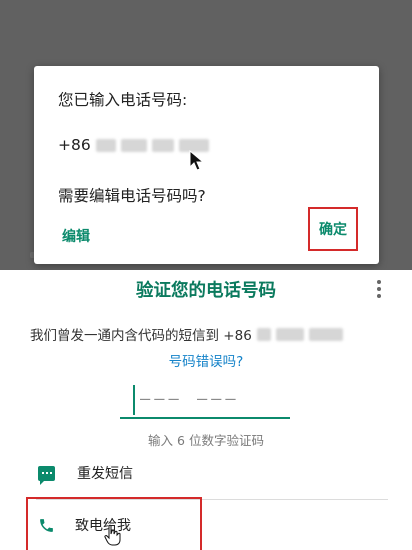 This screenshot has width=412, height=550. I want to click on dialog-phone-number: +86, so click(133, 145).